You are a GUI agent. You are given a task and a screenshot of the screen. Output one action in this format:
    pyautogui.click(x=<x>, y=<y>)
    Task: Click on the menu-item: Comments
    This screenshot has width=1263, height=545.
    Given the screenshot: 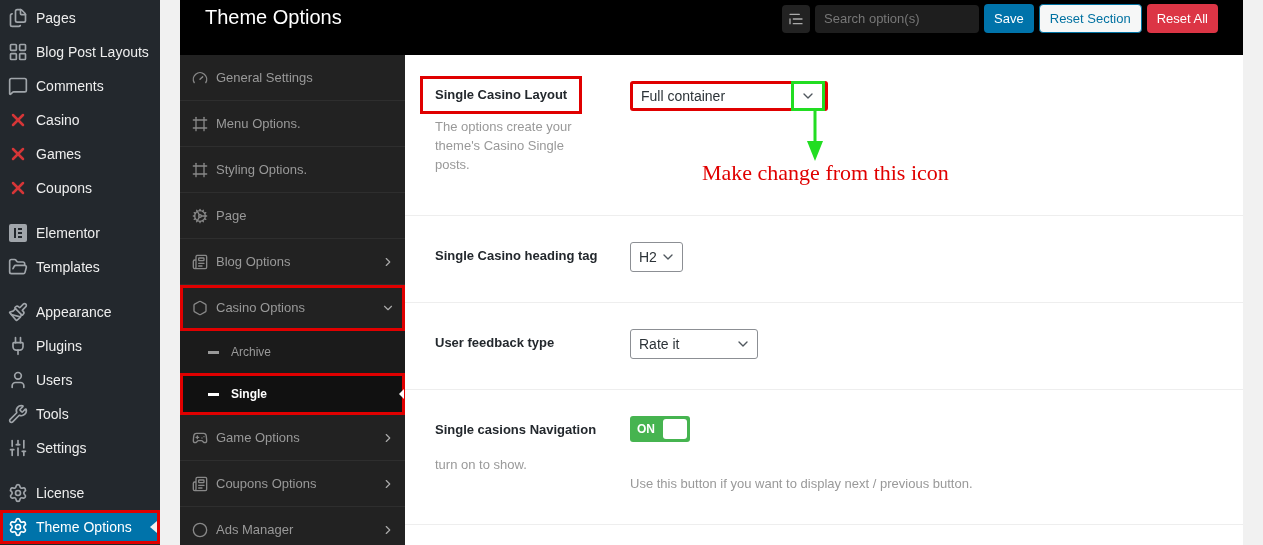 What is the action you would take?
    pyautogui.click(x=80, y=86)
    